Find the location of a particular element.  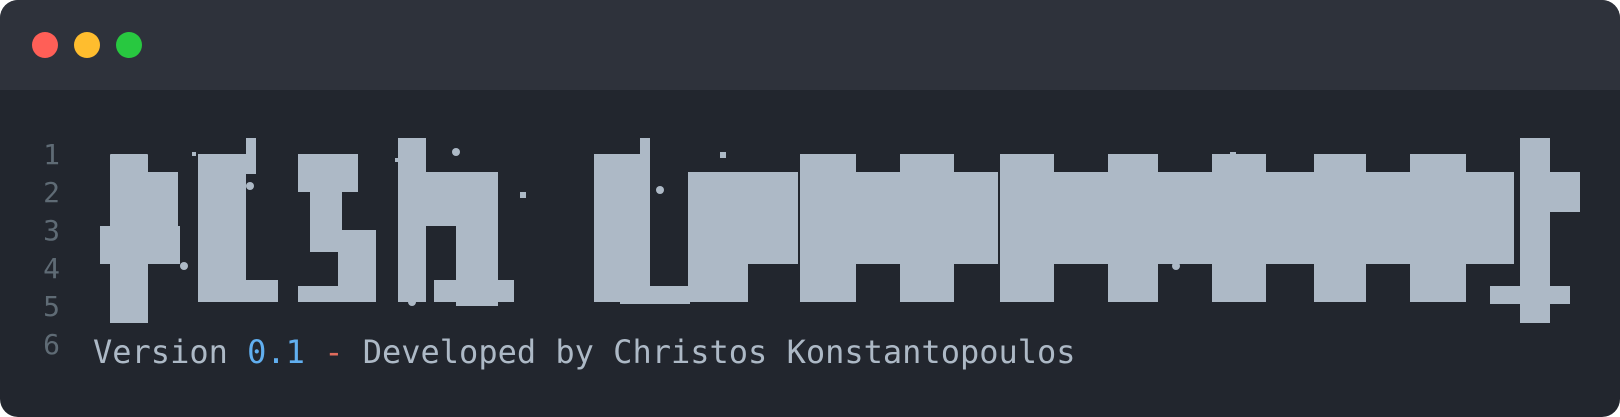

close-button is located at coordinates (45, 45).